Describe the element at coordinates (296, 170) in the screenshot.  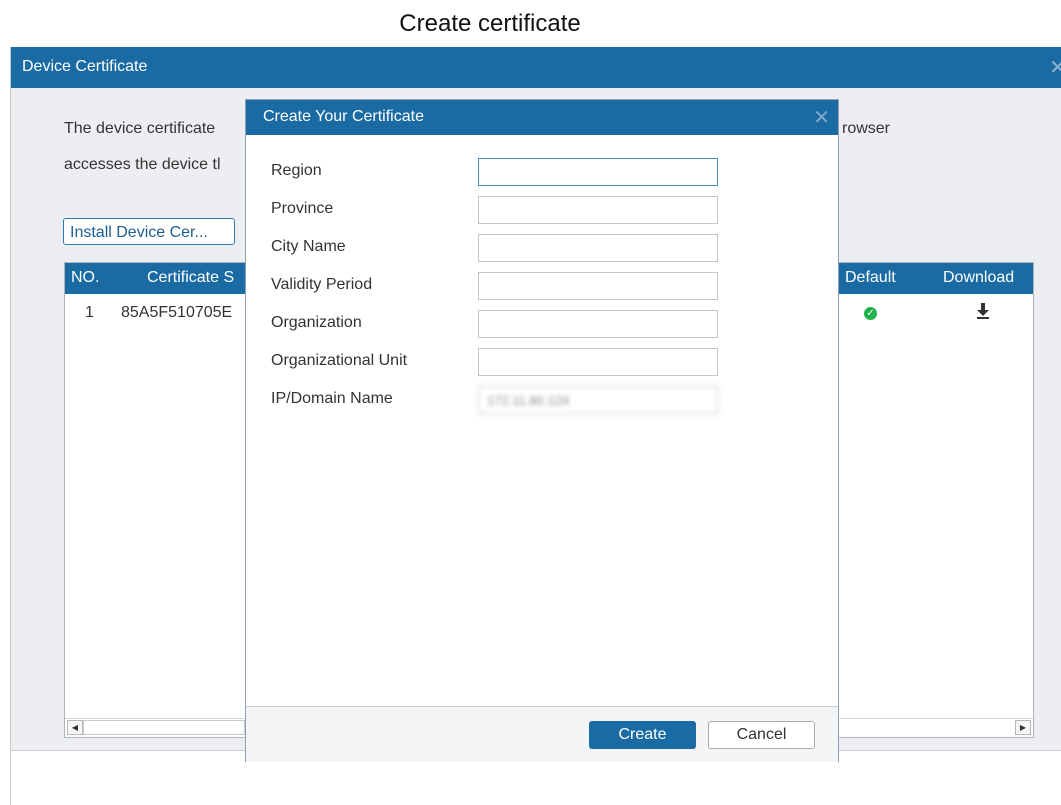
I see `region-label: Region` at that location.